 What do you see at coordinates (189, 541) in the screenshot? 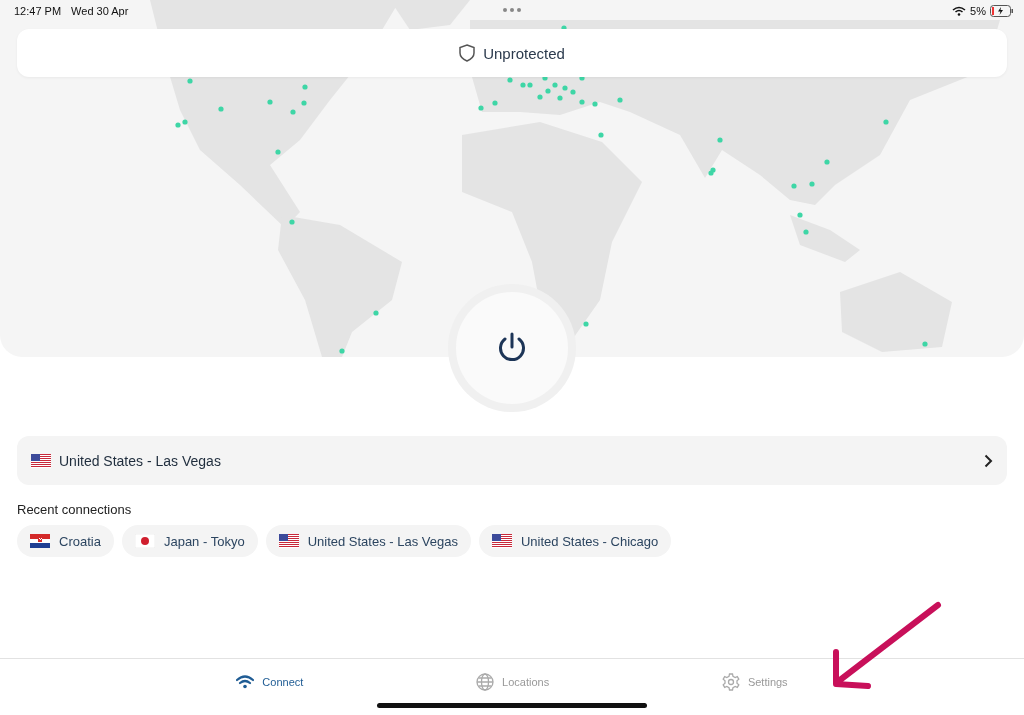
I see `recent-connection-chip: Japan - Tokyo` at bounding box center [189, 541].